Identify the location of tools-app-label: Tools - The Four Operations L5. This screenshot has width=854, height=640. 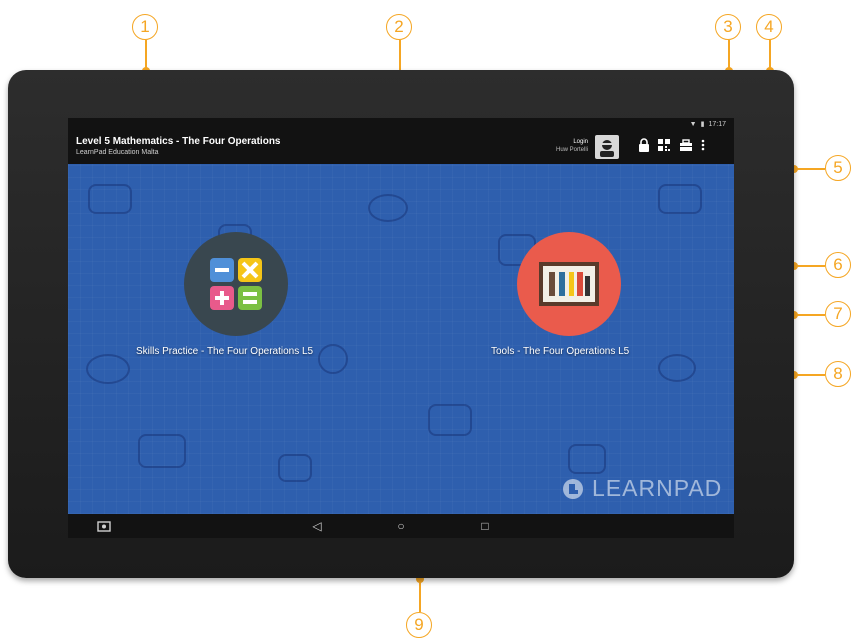
(560, 351).